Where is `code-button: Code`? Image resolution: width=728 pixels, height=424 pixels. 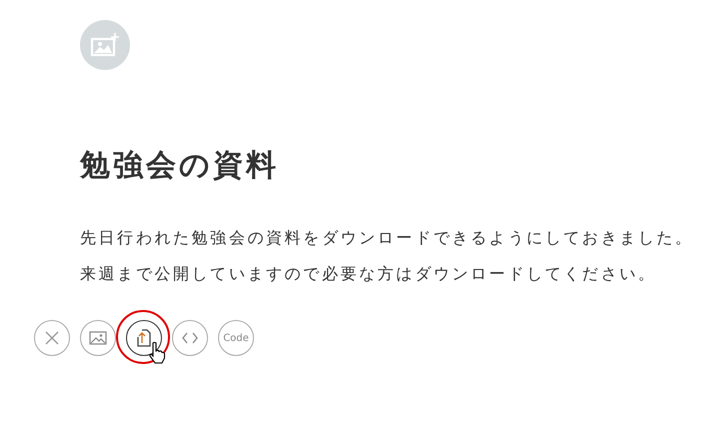
code-button: Code is located at coordinates (236, 338).